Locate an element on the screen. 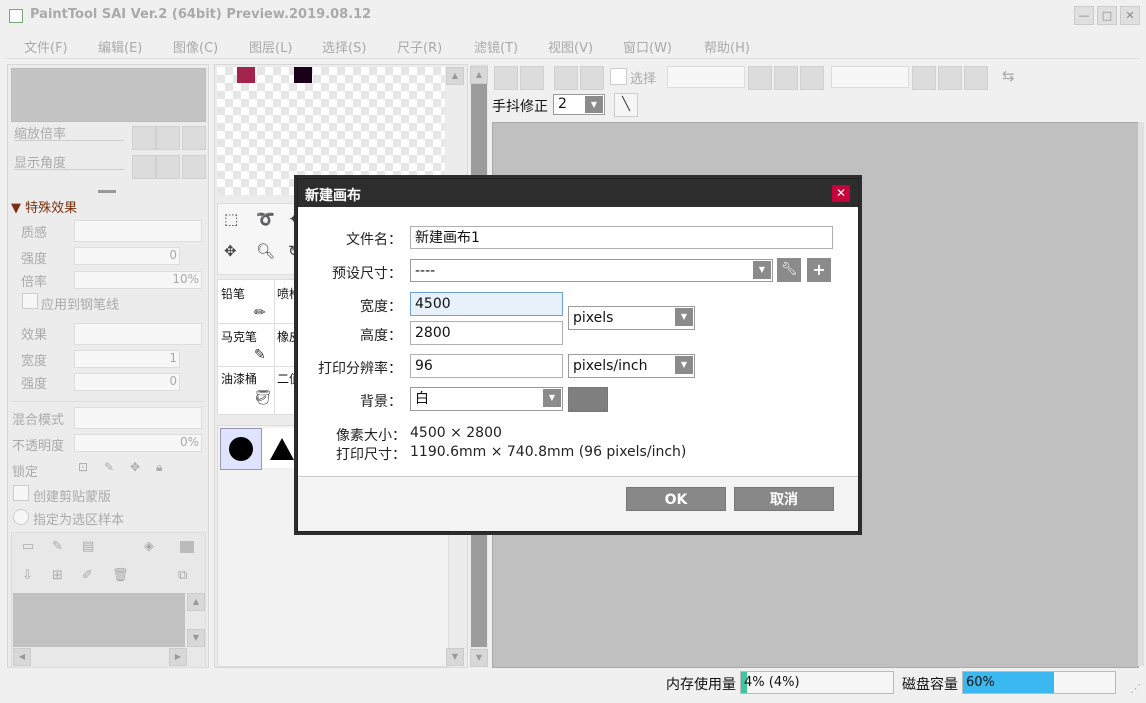 This screenshot has width=1146, height=703. maximize-button: □ is located at coordinates (1107, 15).